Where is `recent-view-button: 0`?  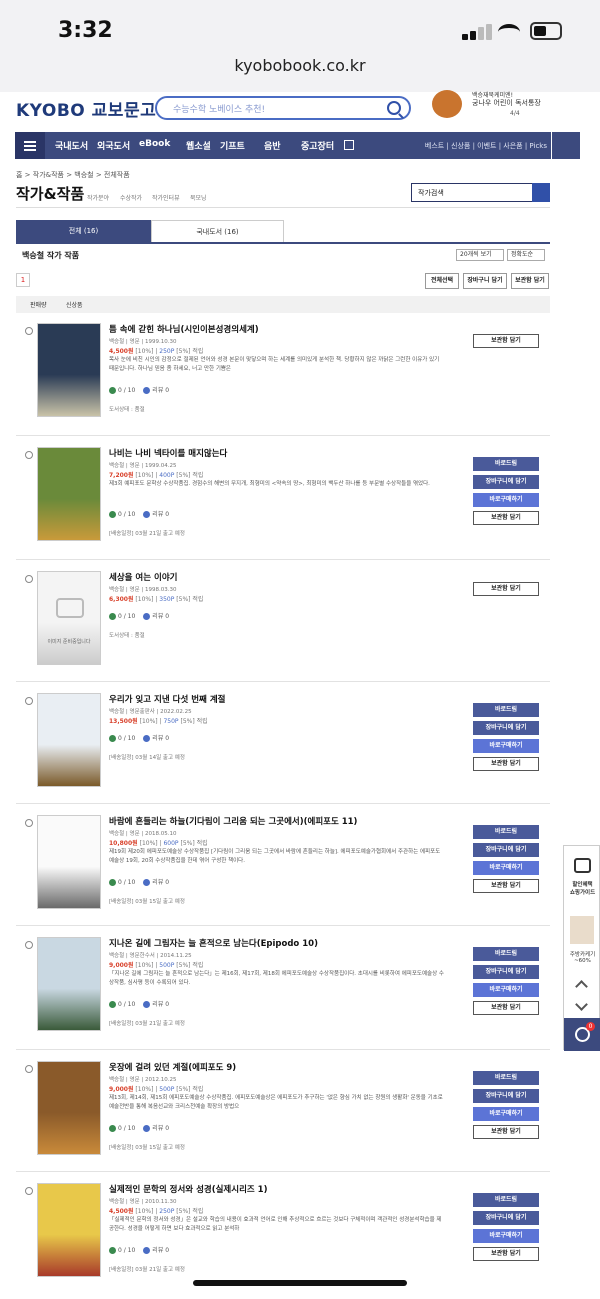
recent-view-button: 0 is located at coordinates (582, 1034).